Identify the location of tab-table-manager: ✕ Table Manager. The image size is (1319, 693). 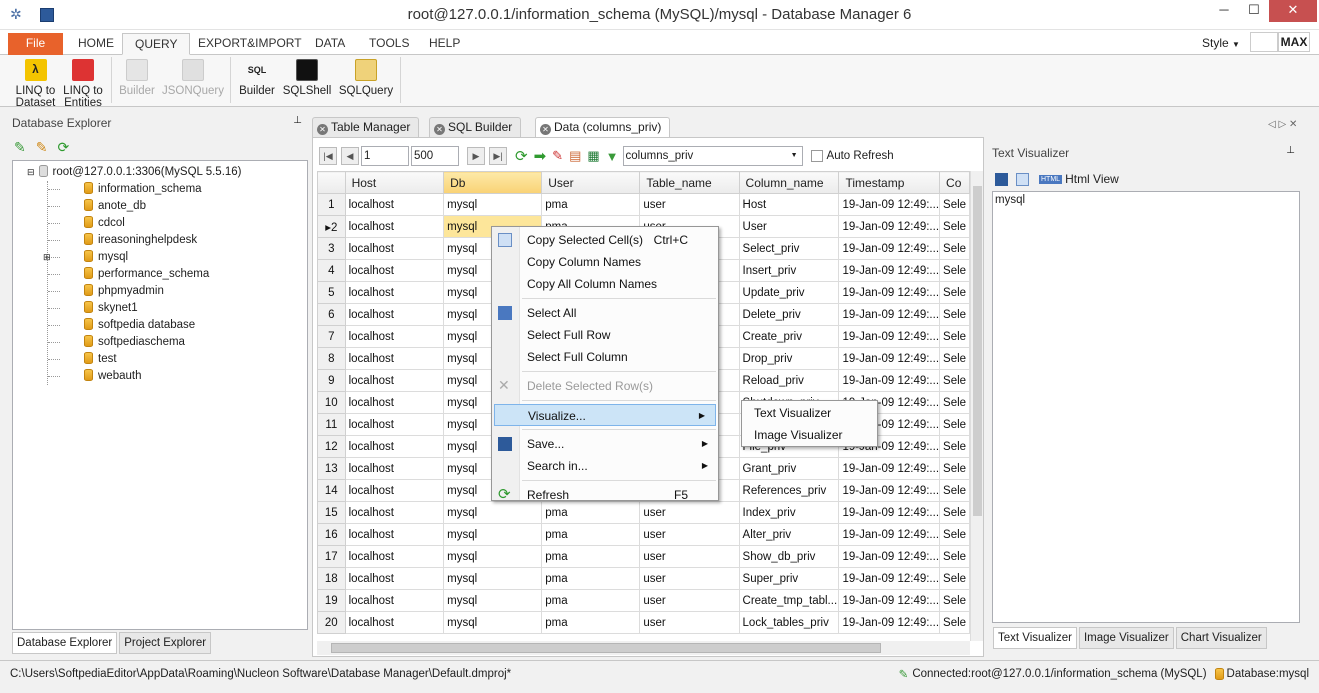
(366, 127).